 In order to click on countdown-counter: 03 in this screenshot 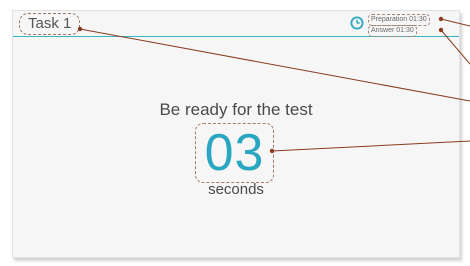, I will do `click(234, 153)`.